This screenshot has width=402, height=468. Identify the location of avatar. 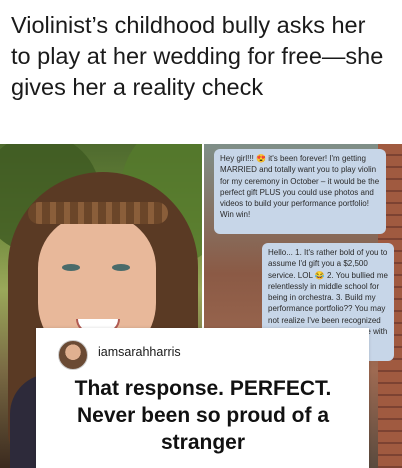
(73, 355).